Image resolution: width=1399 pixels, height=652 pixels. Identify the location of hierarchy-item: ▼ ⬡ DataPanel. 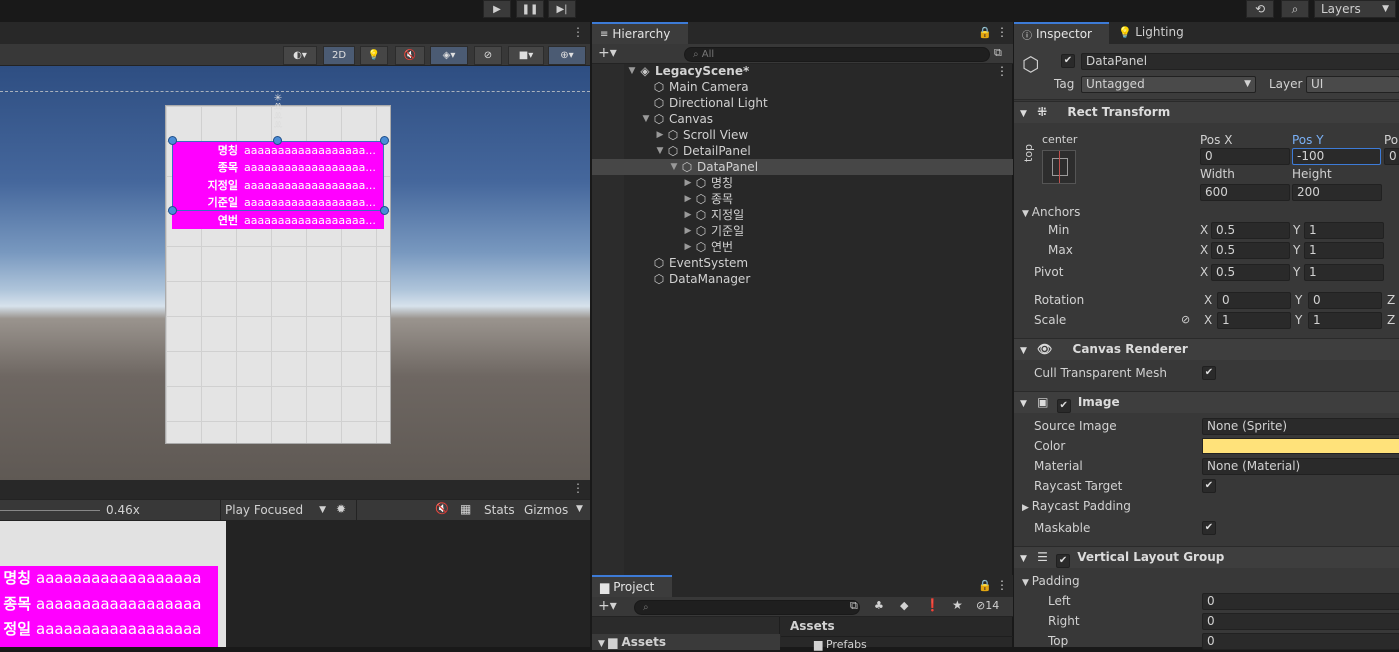
(802, 167).